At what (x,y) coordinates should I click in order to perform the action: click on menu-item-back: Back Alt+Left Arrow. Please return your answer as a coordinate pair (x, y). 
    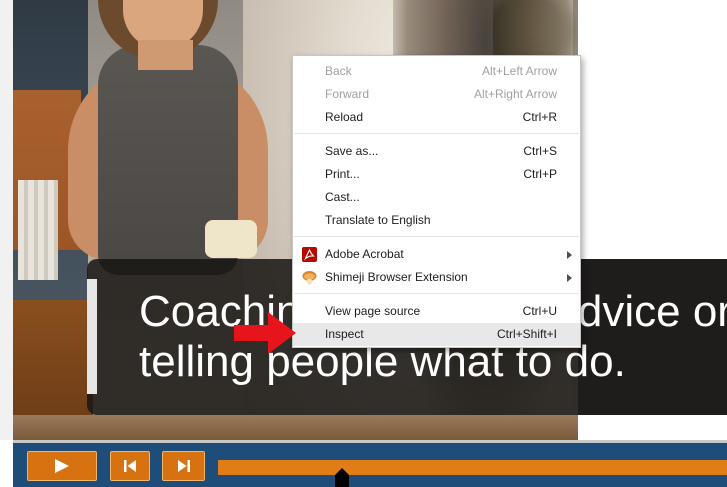
    Looking at the image, I should click on (436, 71).